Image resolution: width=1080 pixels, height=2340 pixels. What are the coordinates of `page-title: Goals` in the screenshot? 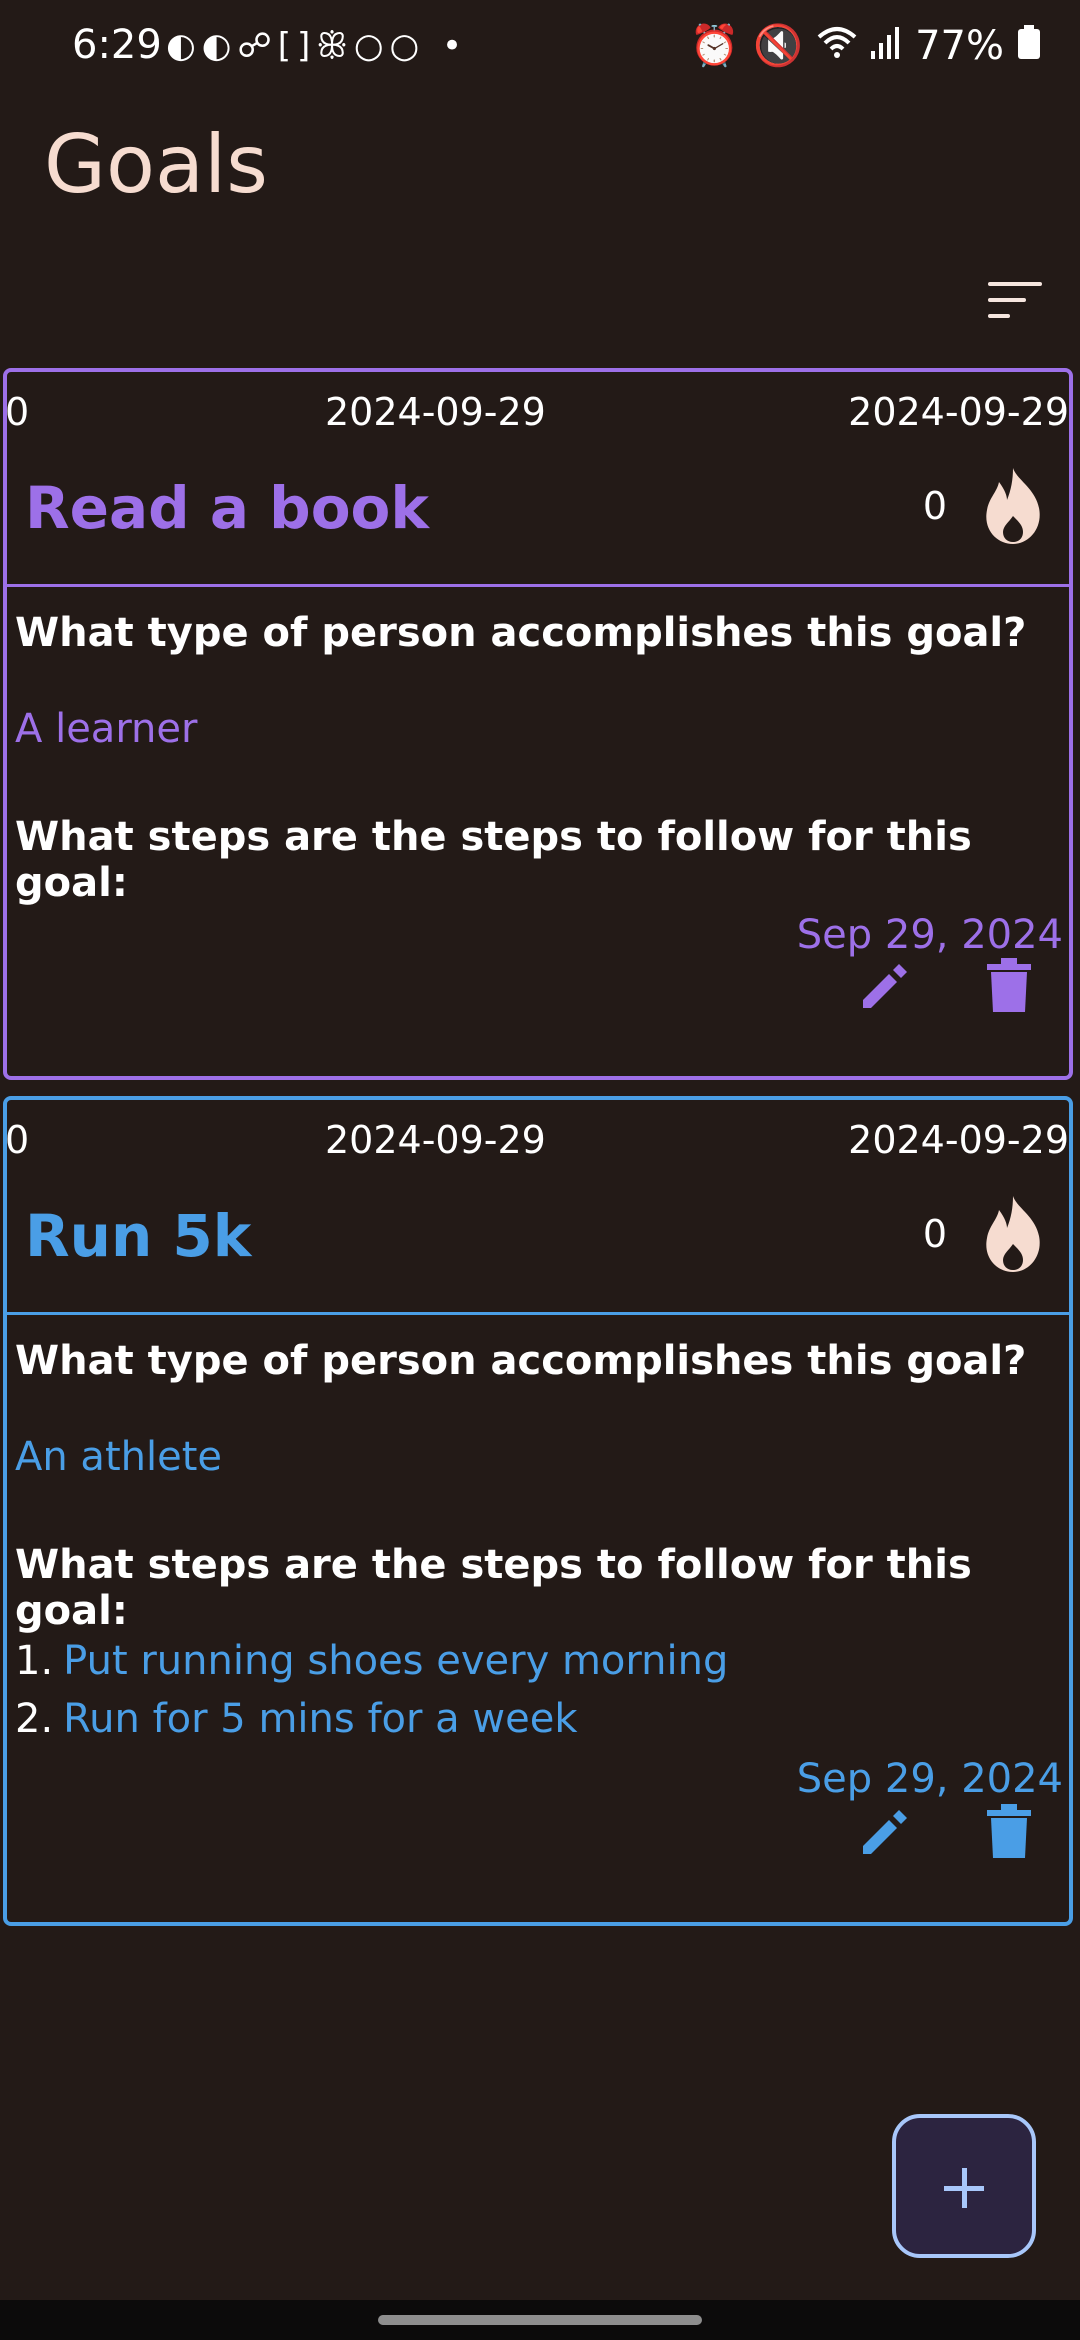 It's located at (156, 164).